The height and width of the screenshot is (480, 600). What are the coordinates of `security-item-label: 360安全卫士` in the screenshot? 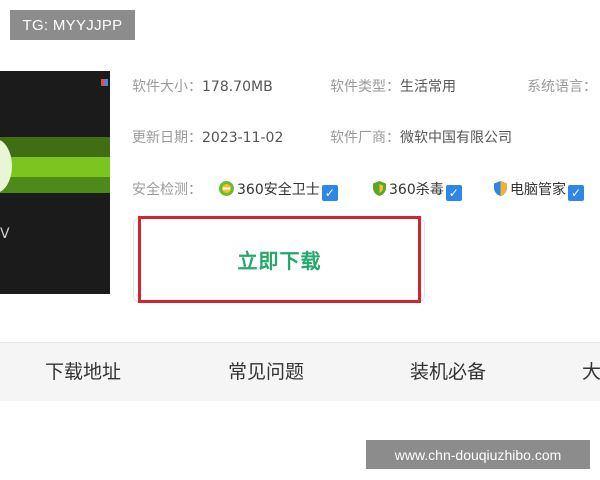 It's located at (278, 190).